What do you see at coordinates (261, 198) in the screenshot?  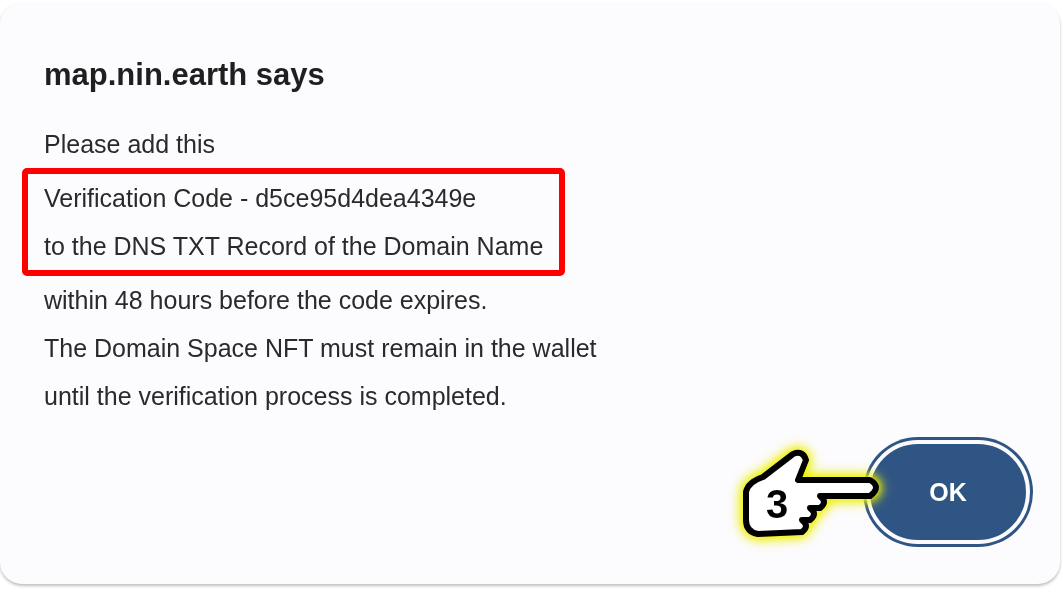 I see `message-line: Verification Code - d5ce95d4dea4349e` at bounding box center [261, 198].